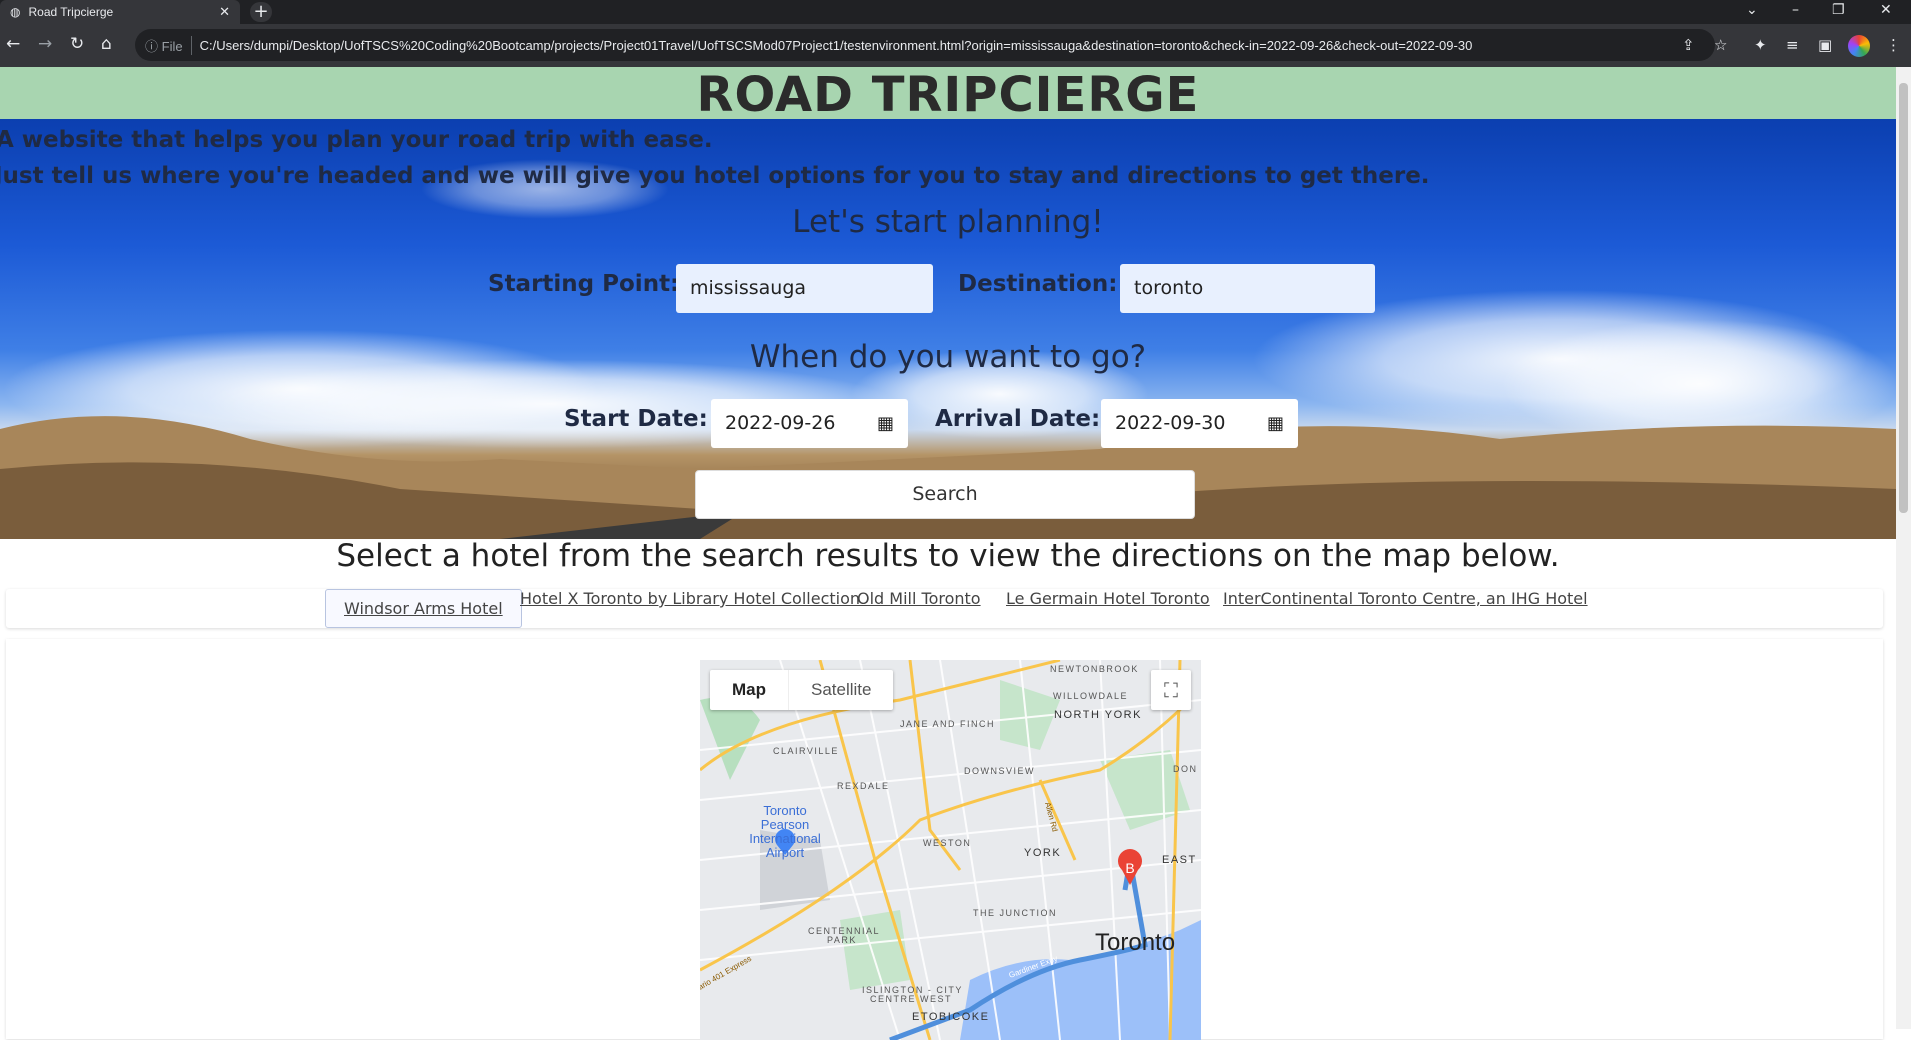 This screenshot has height=1040, width=1911. Describe the element at coordinates (784, 810) in the screenshot. I see `airport-label: Toronto` at that location.